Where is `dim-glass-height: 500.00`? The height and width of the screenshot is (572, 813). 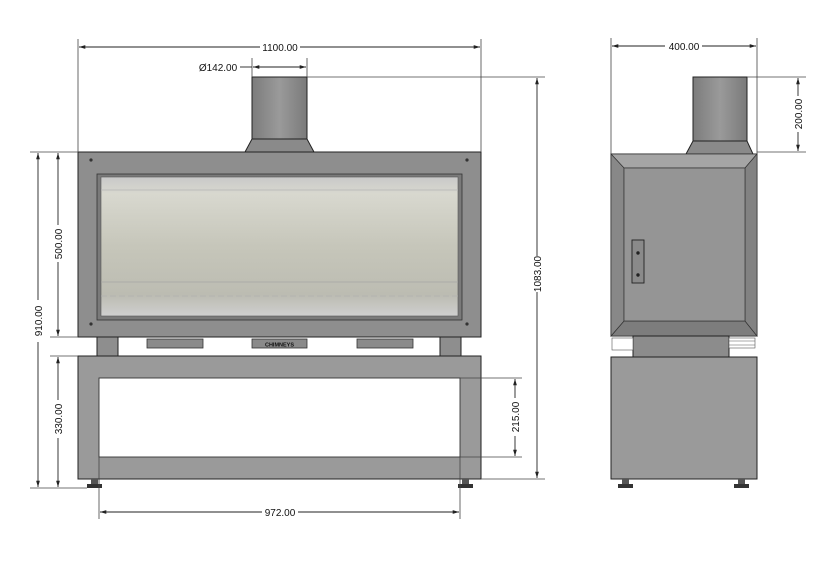 dim-glass-height: 500.00 is located at coordinates (59, 243).